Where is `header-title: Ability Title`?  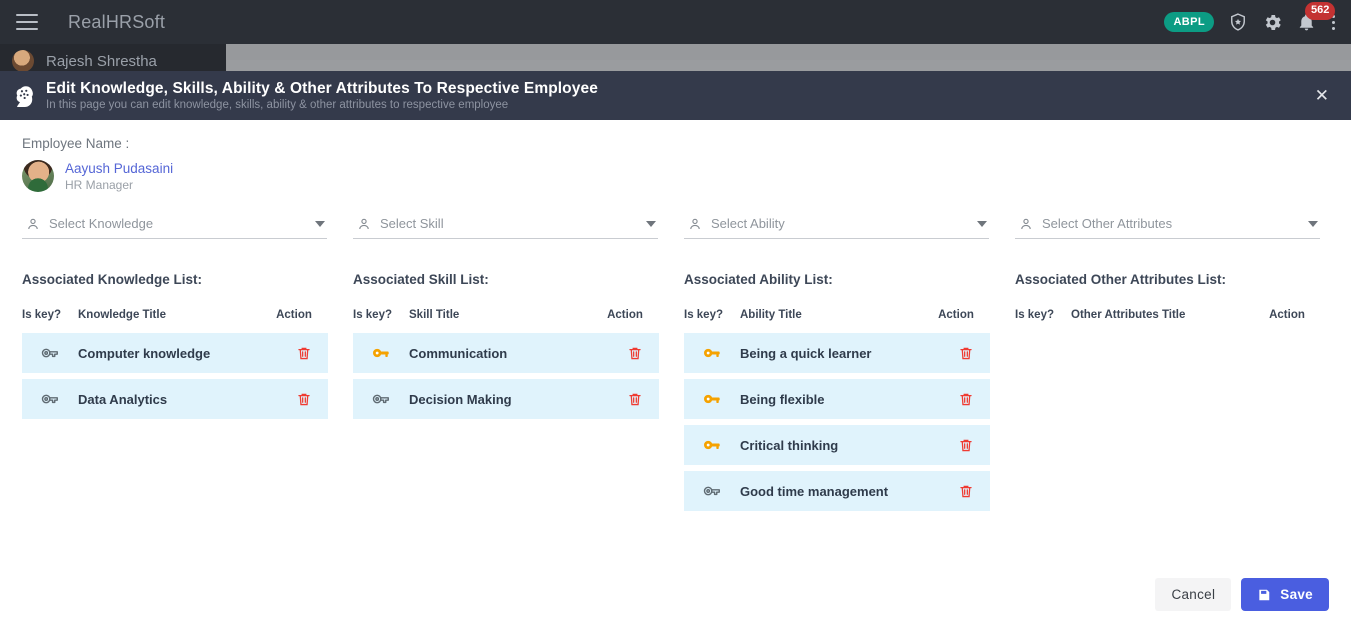 header-title: Ability Title is located at coordinates (771, 315).